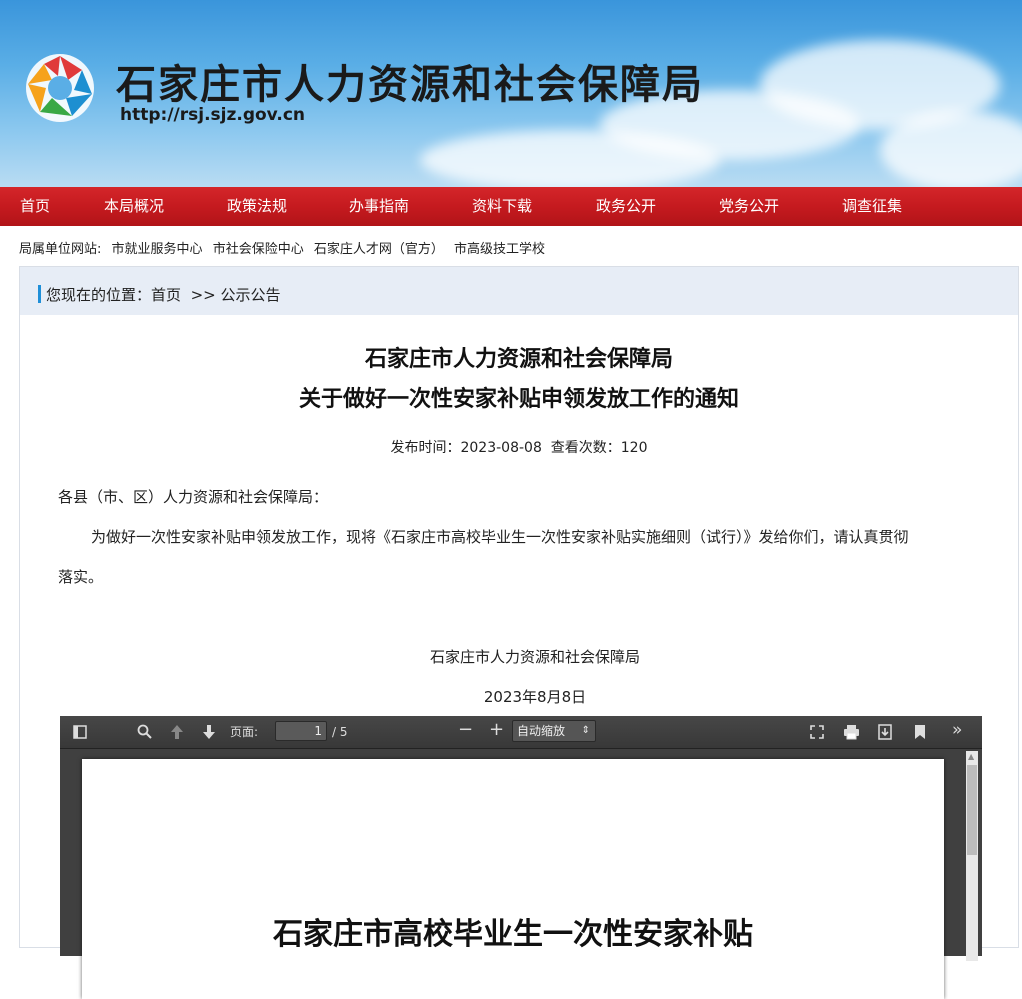 This screenshot has height=999, width=1022. Describe the element at coordinates (496, 730) in the screenshot. I see `zoom-in-icon: +` at that location.